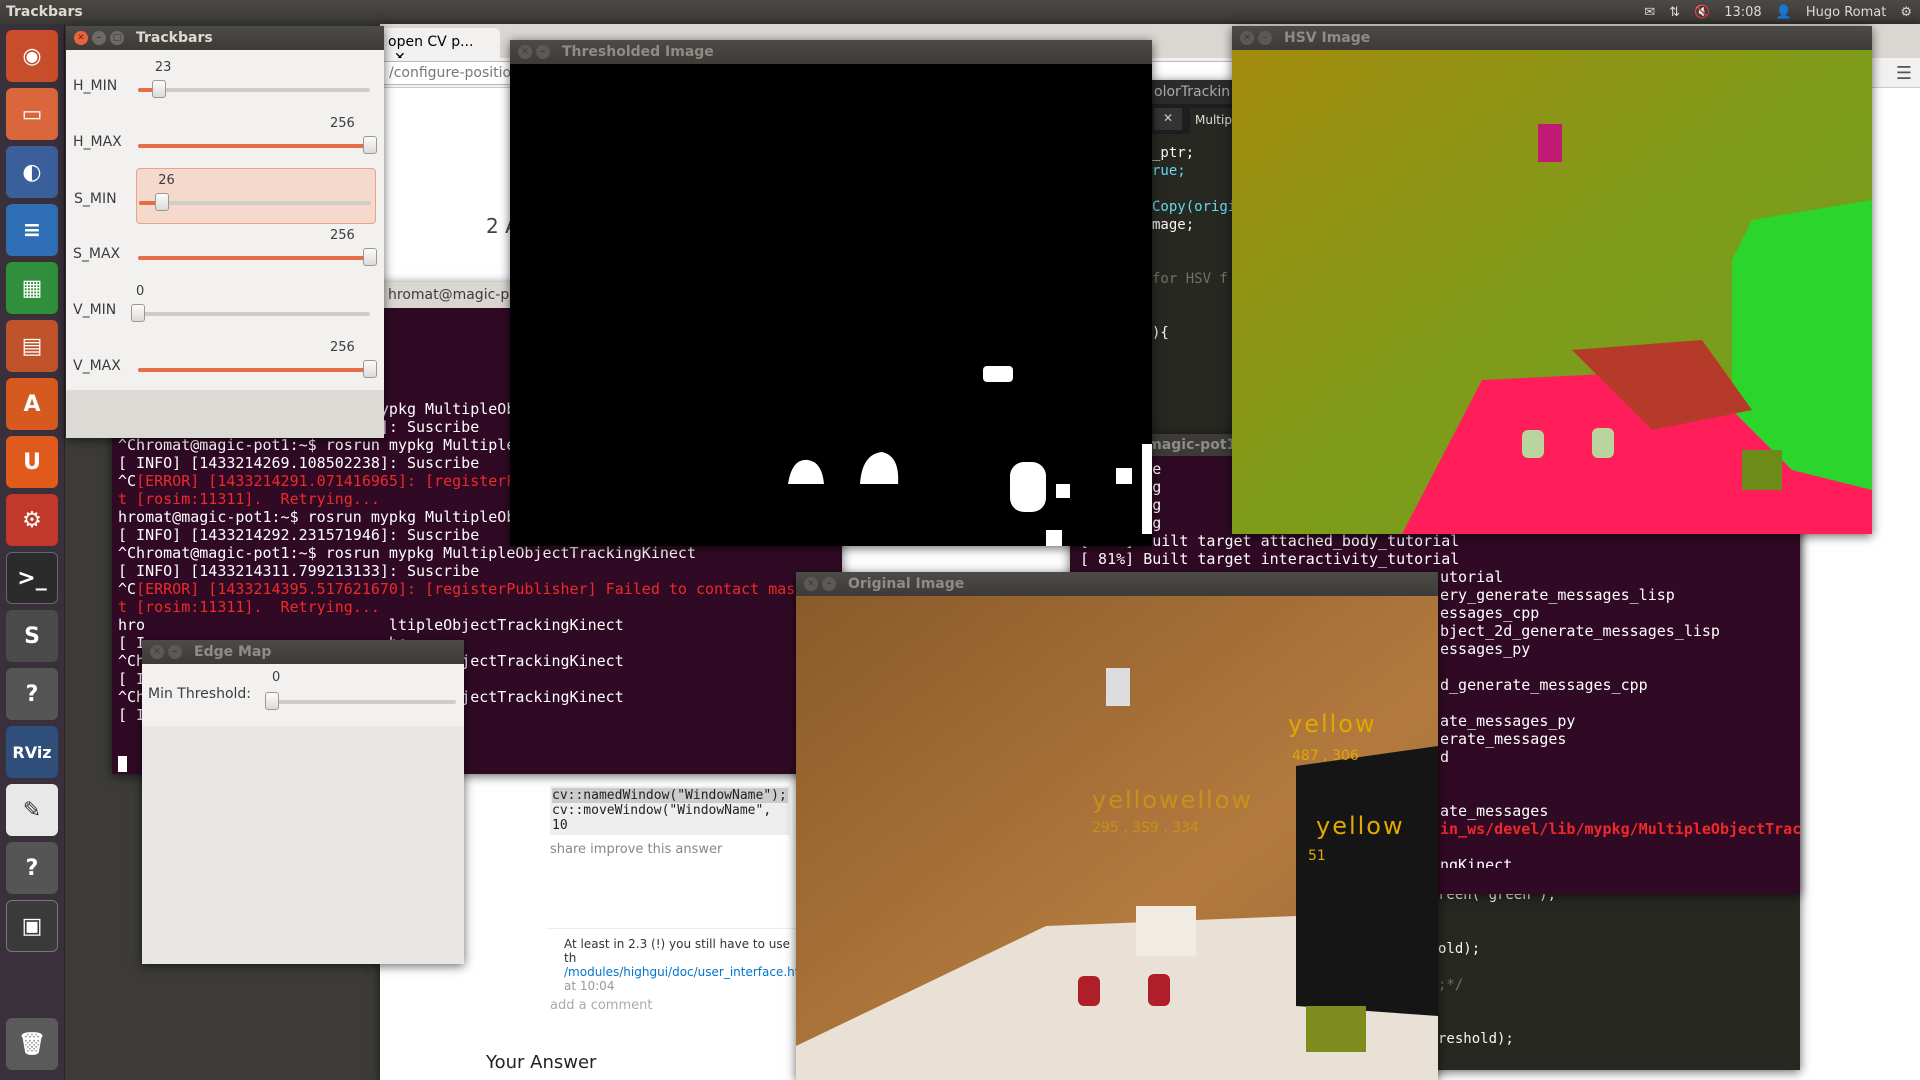 This screenshot has height=1080, width=1920. Describe the element at coordinates (225, 414) in the screenshot. I see `trackbars-footer` at that location.